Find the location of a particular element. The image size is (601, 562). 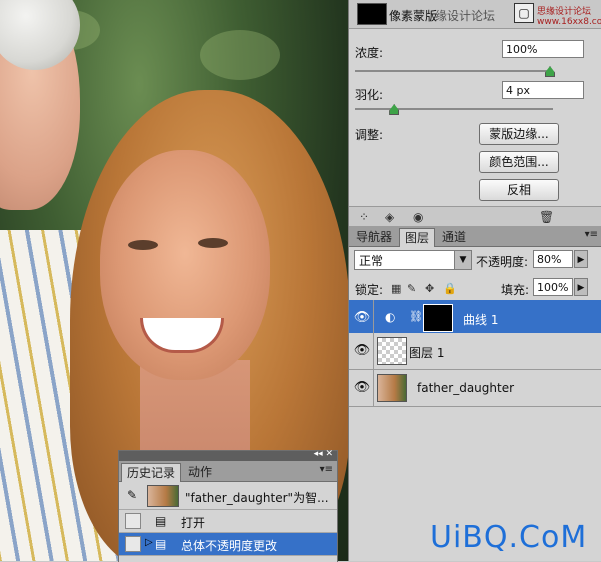

history-item-open: ▤ 打开 is located at coordinates (228, 521).